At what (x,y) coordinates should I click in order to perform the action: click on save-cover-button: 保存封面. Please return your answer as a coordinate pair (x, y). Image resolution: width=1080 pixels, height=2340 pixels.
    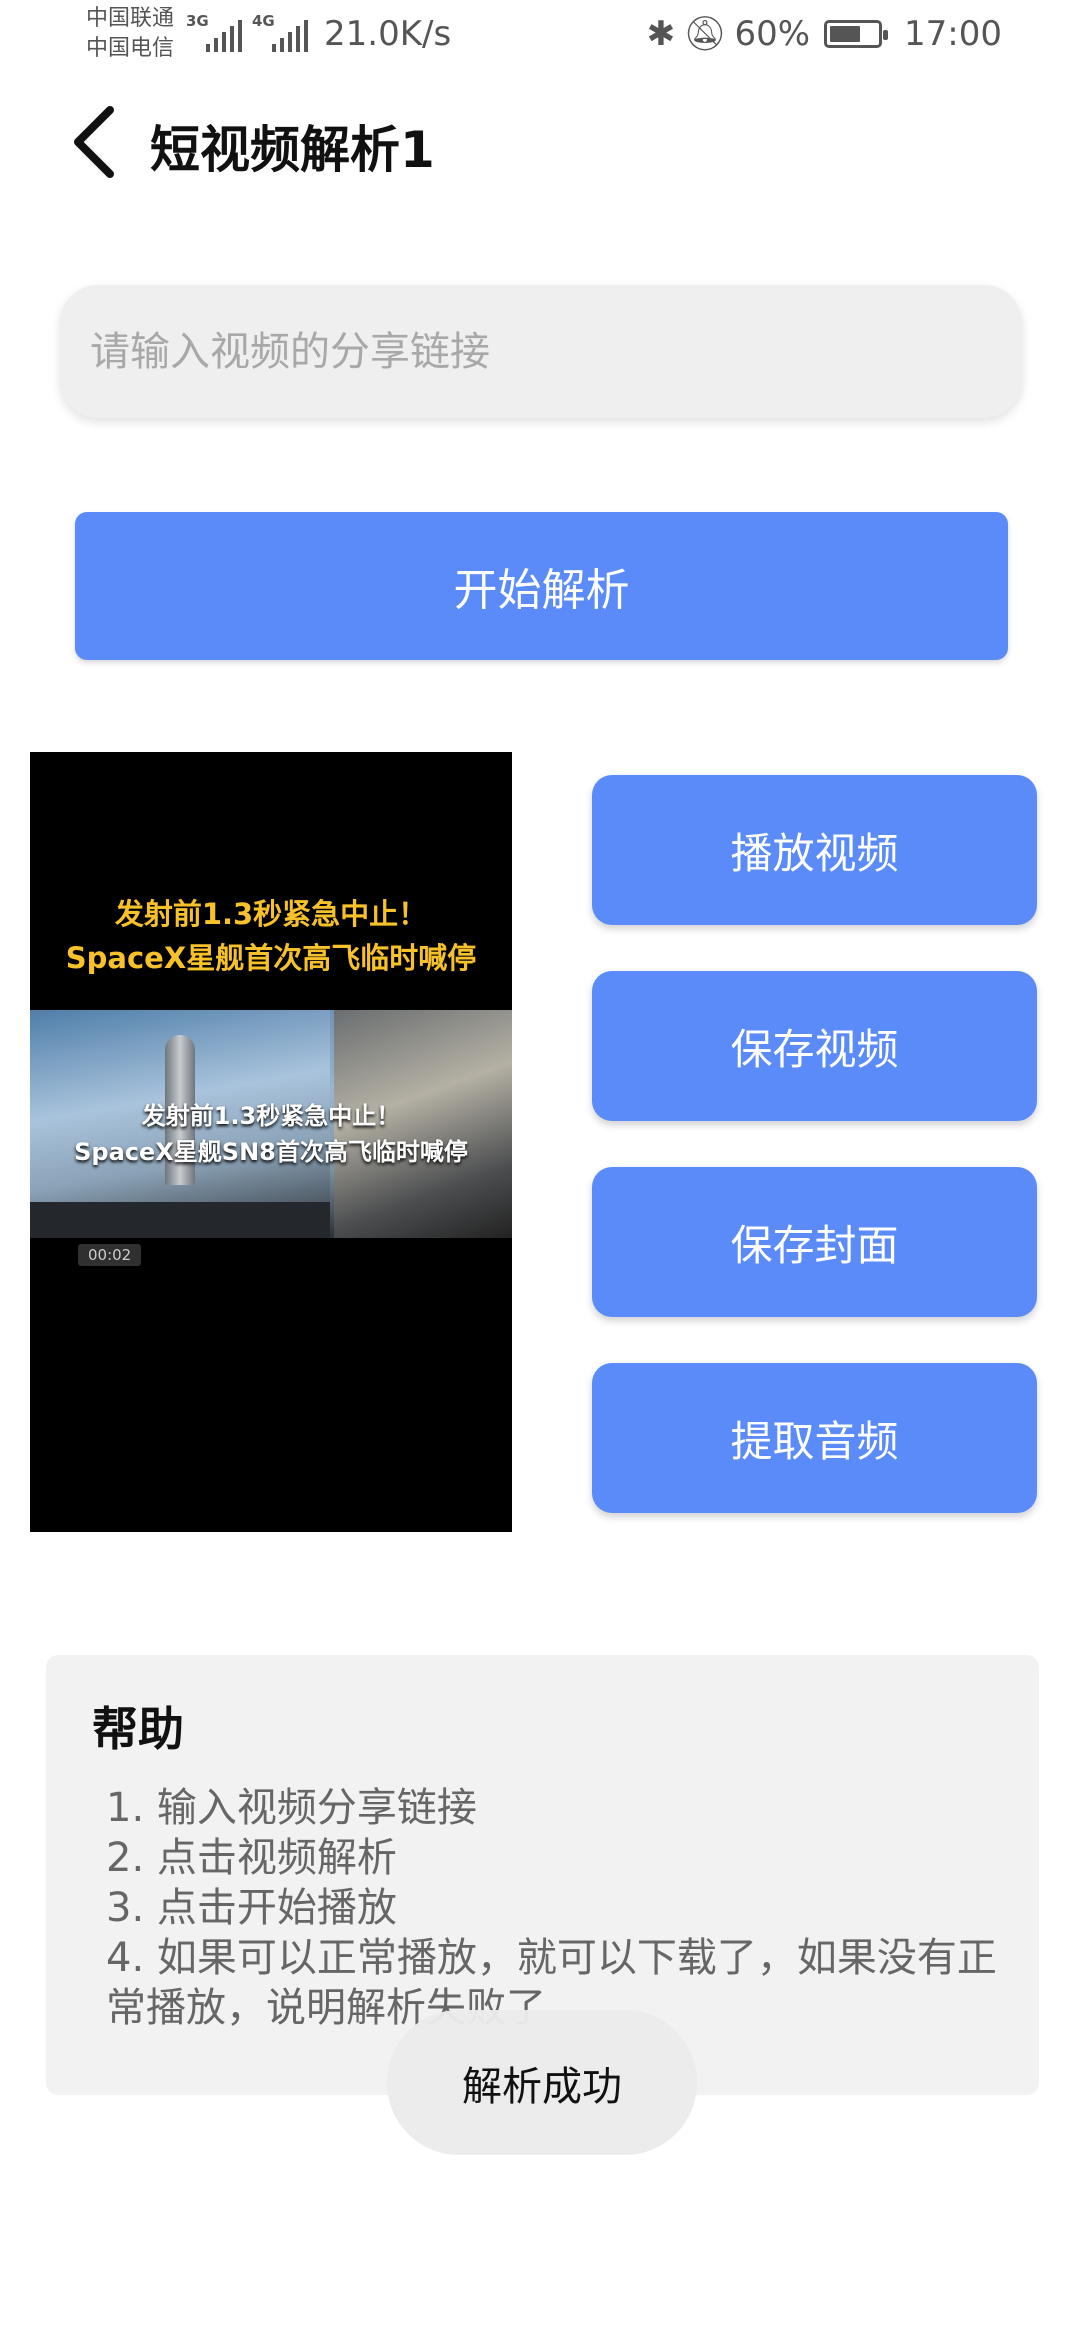
    Looking at the image, I should click on (814, 1242).